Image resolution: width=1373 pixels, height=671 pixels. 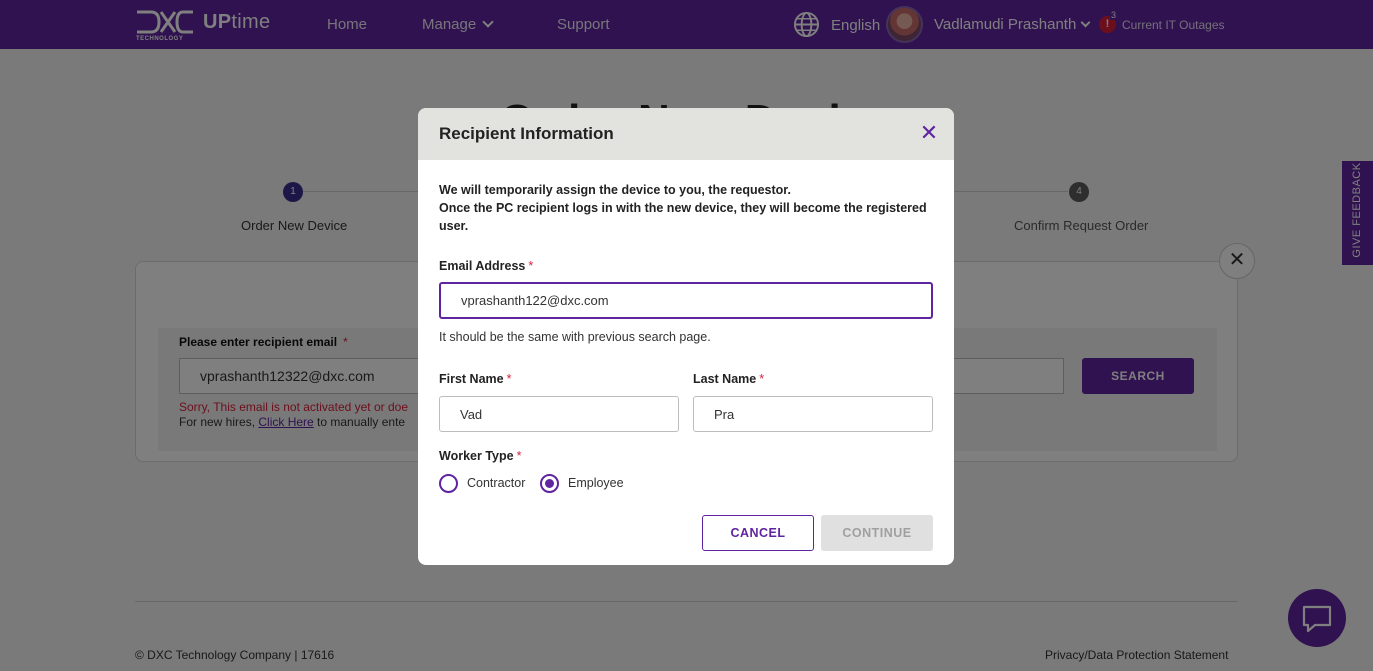 What do you see at coordinates (729, 379) in the screenshot?
I see `last-name-label: Last Name *` at bounding box center [729, 379].